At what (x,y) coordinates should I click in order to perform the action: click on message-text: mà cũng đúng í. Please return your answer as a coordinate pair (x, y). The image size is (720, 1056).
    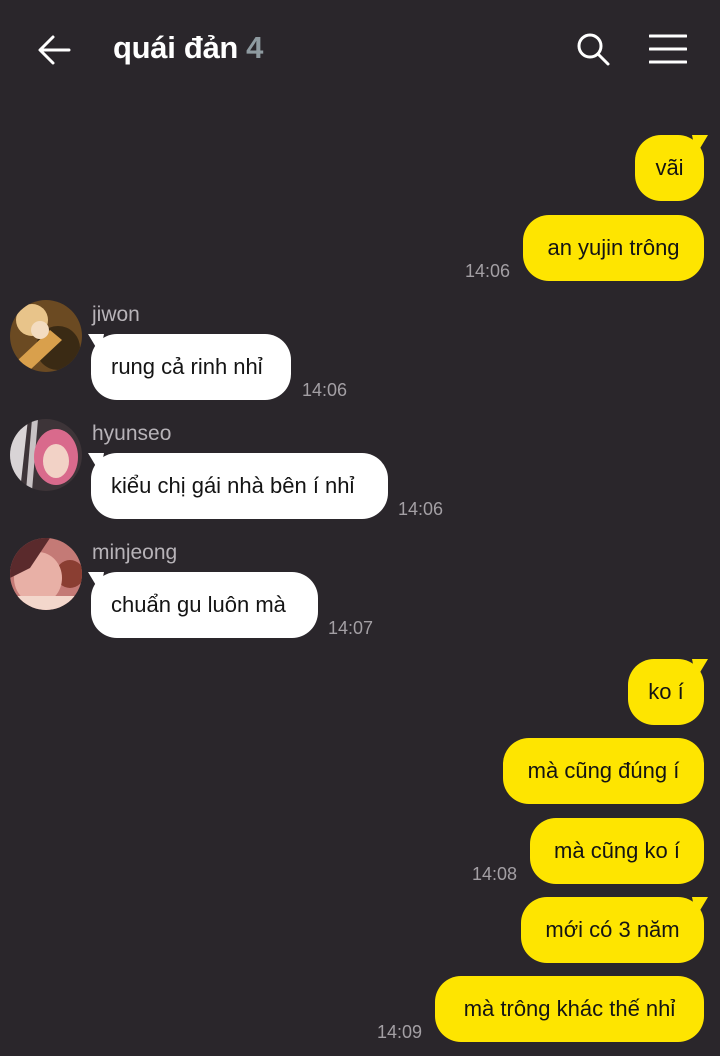
    Looking at the image, I should click on (603, 770).